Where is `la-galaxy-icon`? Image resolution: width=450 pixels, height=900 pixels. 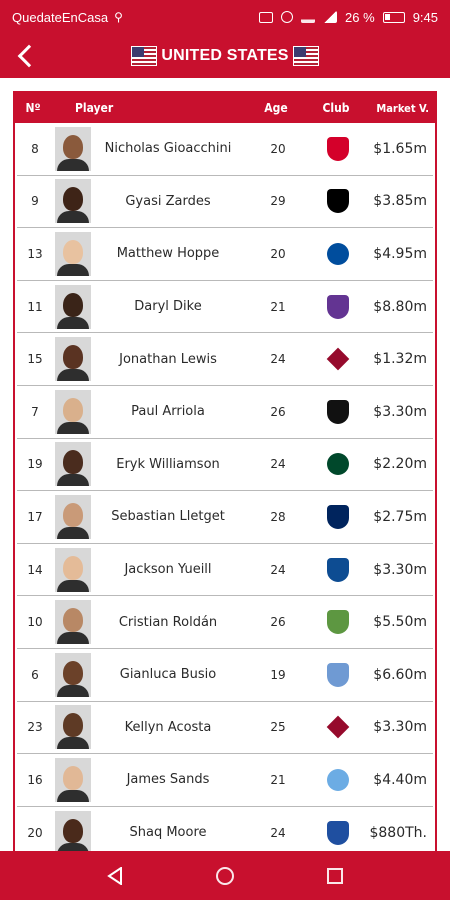 la-galaxy-icon is located at coordinates (338, 516).